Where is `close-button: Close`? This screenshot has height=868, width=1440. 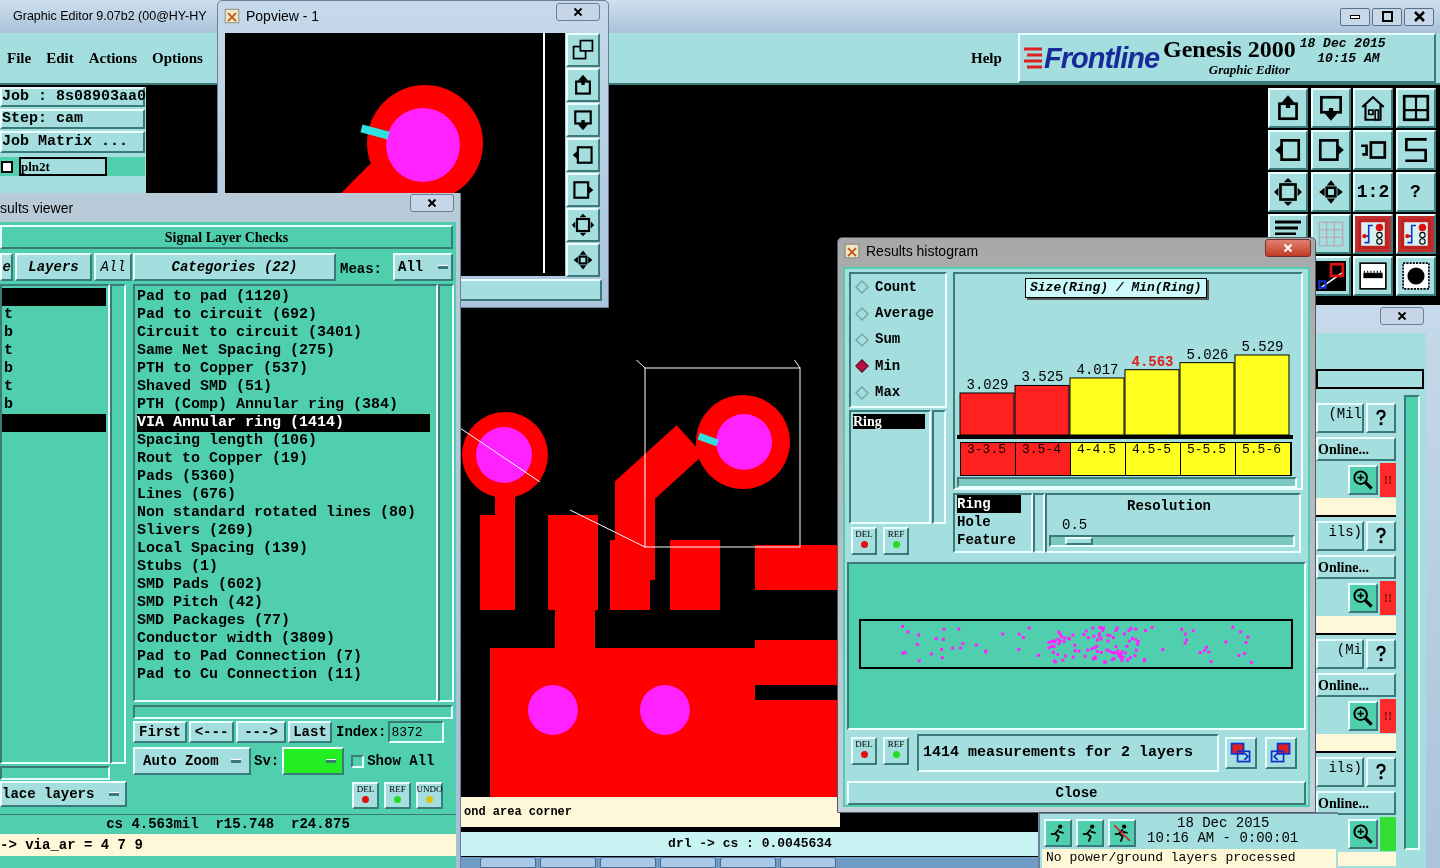 close-button: Close is located at coordinates (1076, 793).